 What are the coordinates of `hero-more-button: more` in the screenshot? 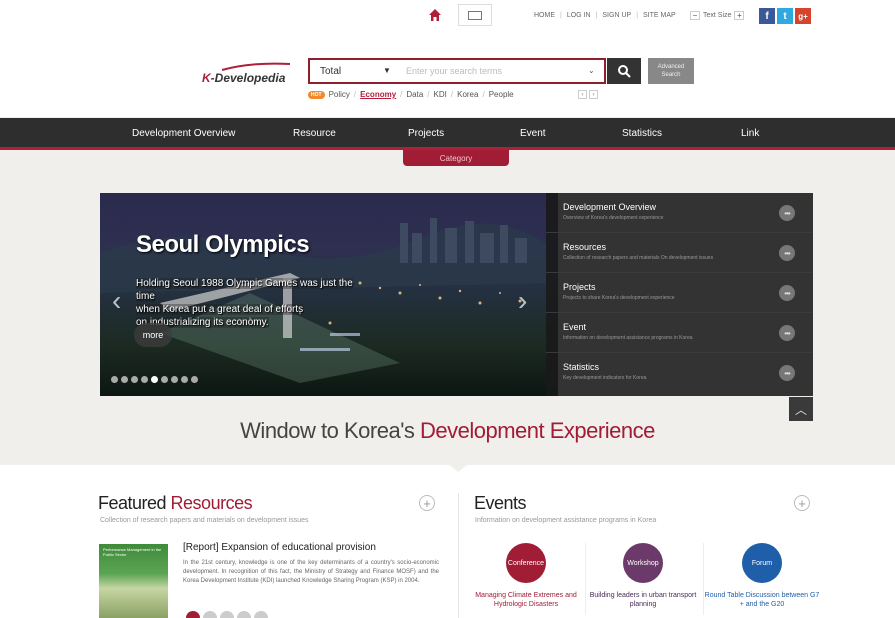 It's located at (153, 335).